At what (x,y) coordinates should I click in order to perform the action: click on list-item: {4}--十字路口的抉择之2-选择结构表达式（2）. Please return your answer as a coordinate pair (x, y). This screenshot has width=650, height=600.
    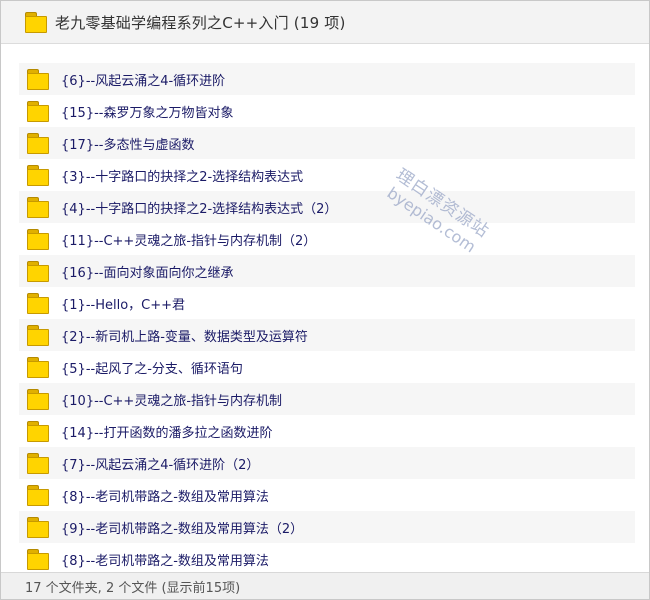
    Looking at the image, I should click on (327, 207).